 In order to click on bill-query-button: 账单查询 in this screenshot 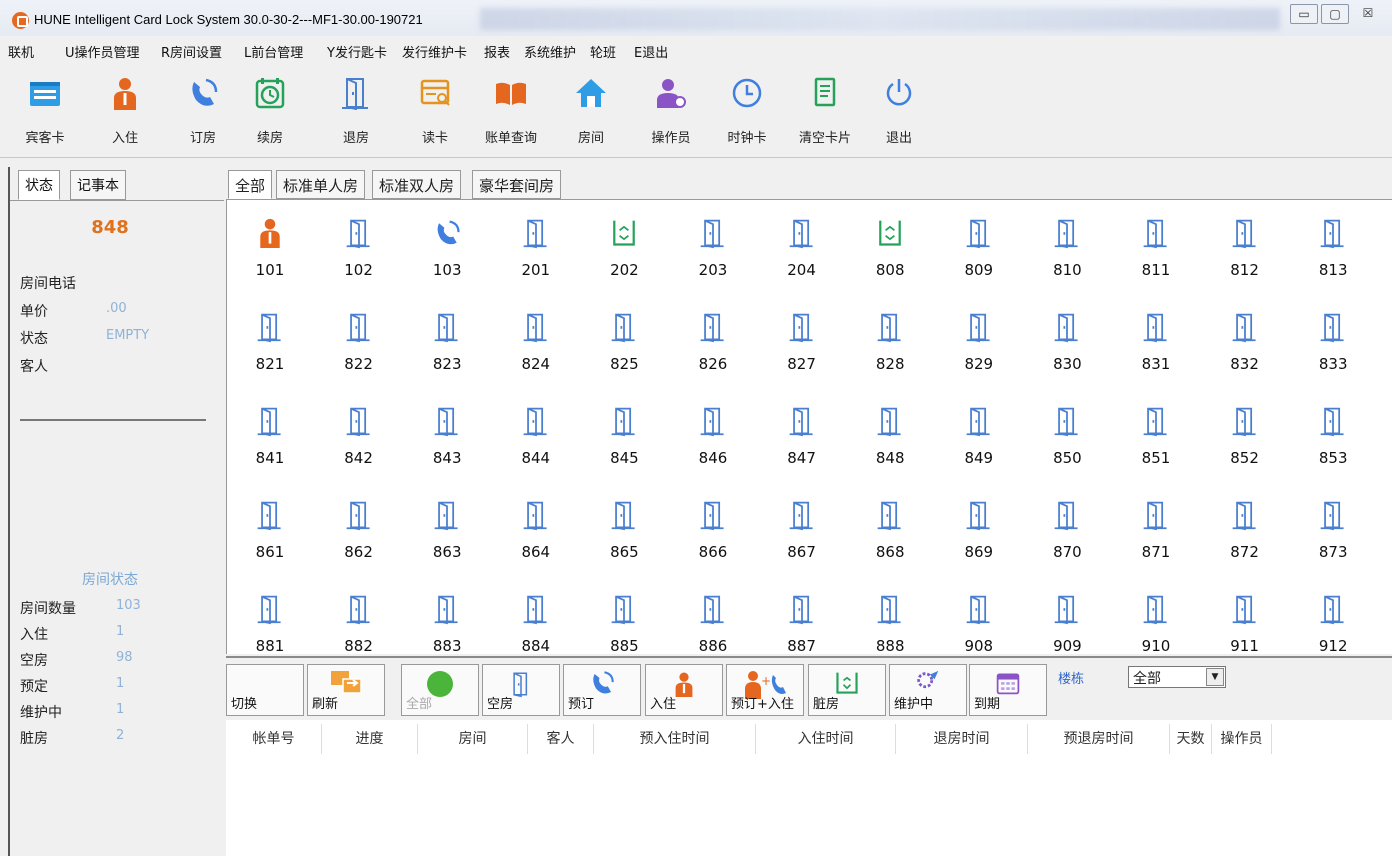, I will do `click(511, 110)`.